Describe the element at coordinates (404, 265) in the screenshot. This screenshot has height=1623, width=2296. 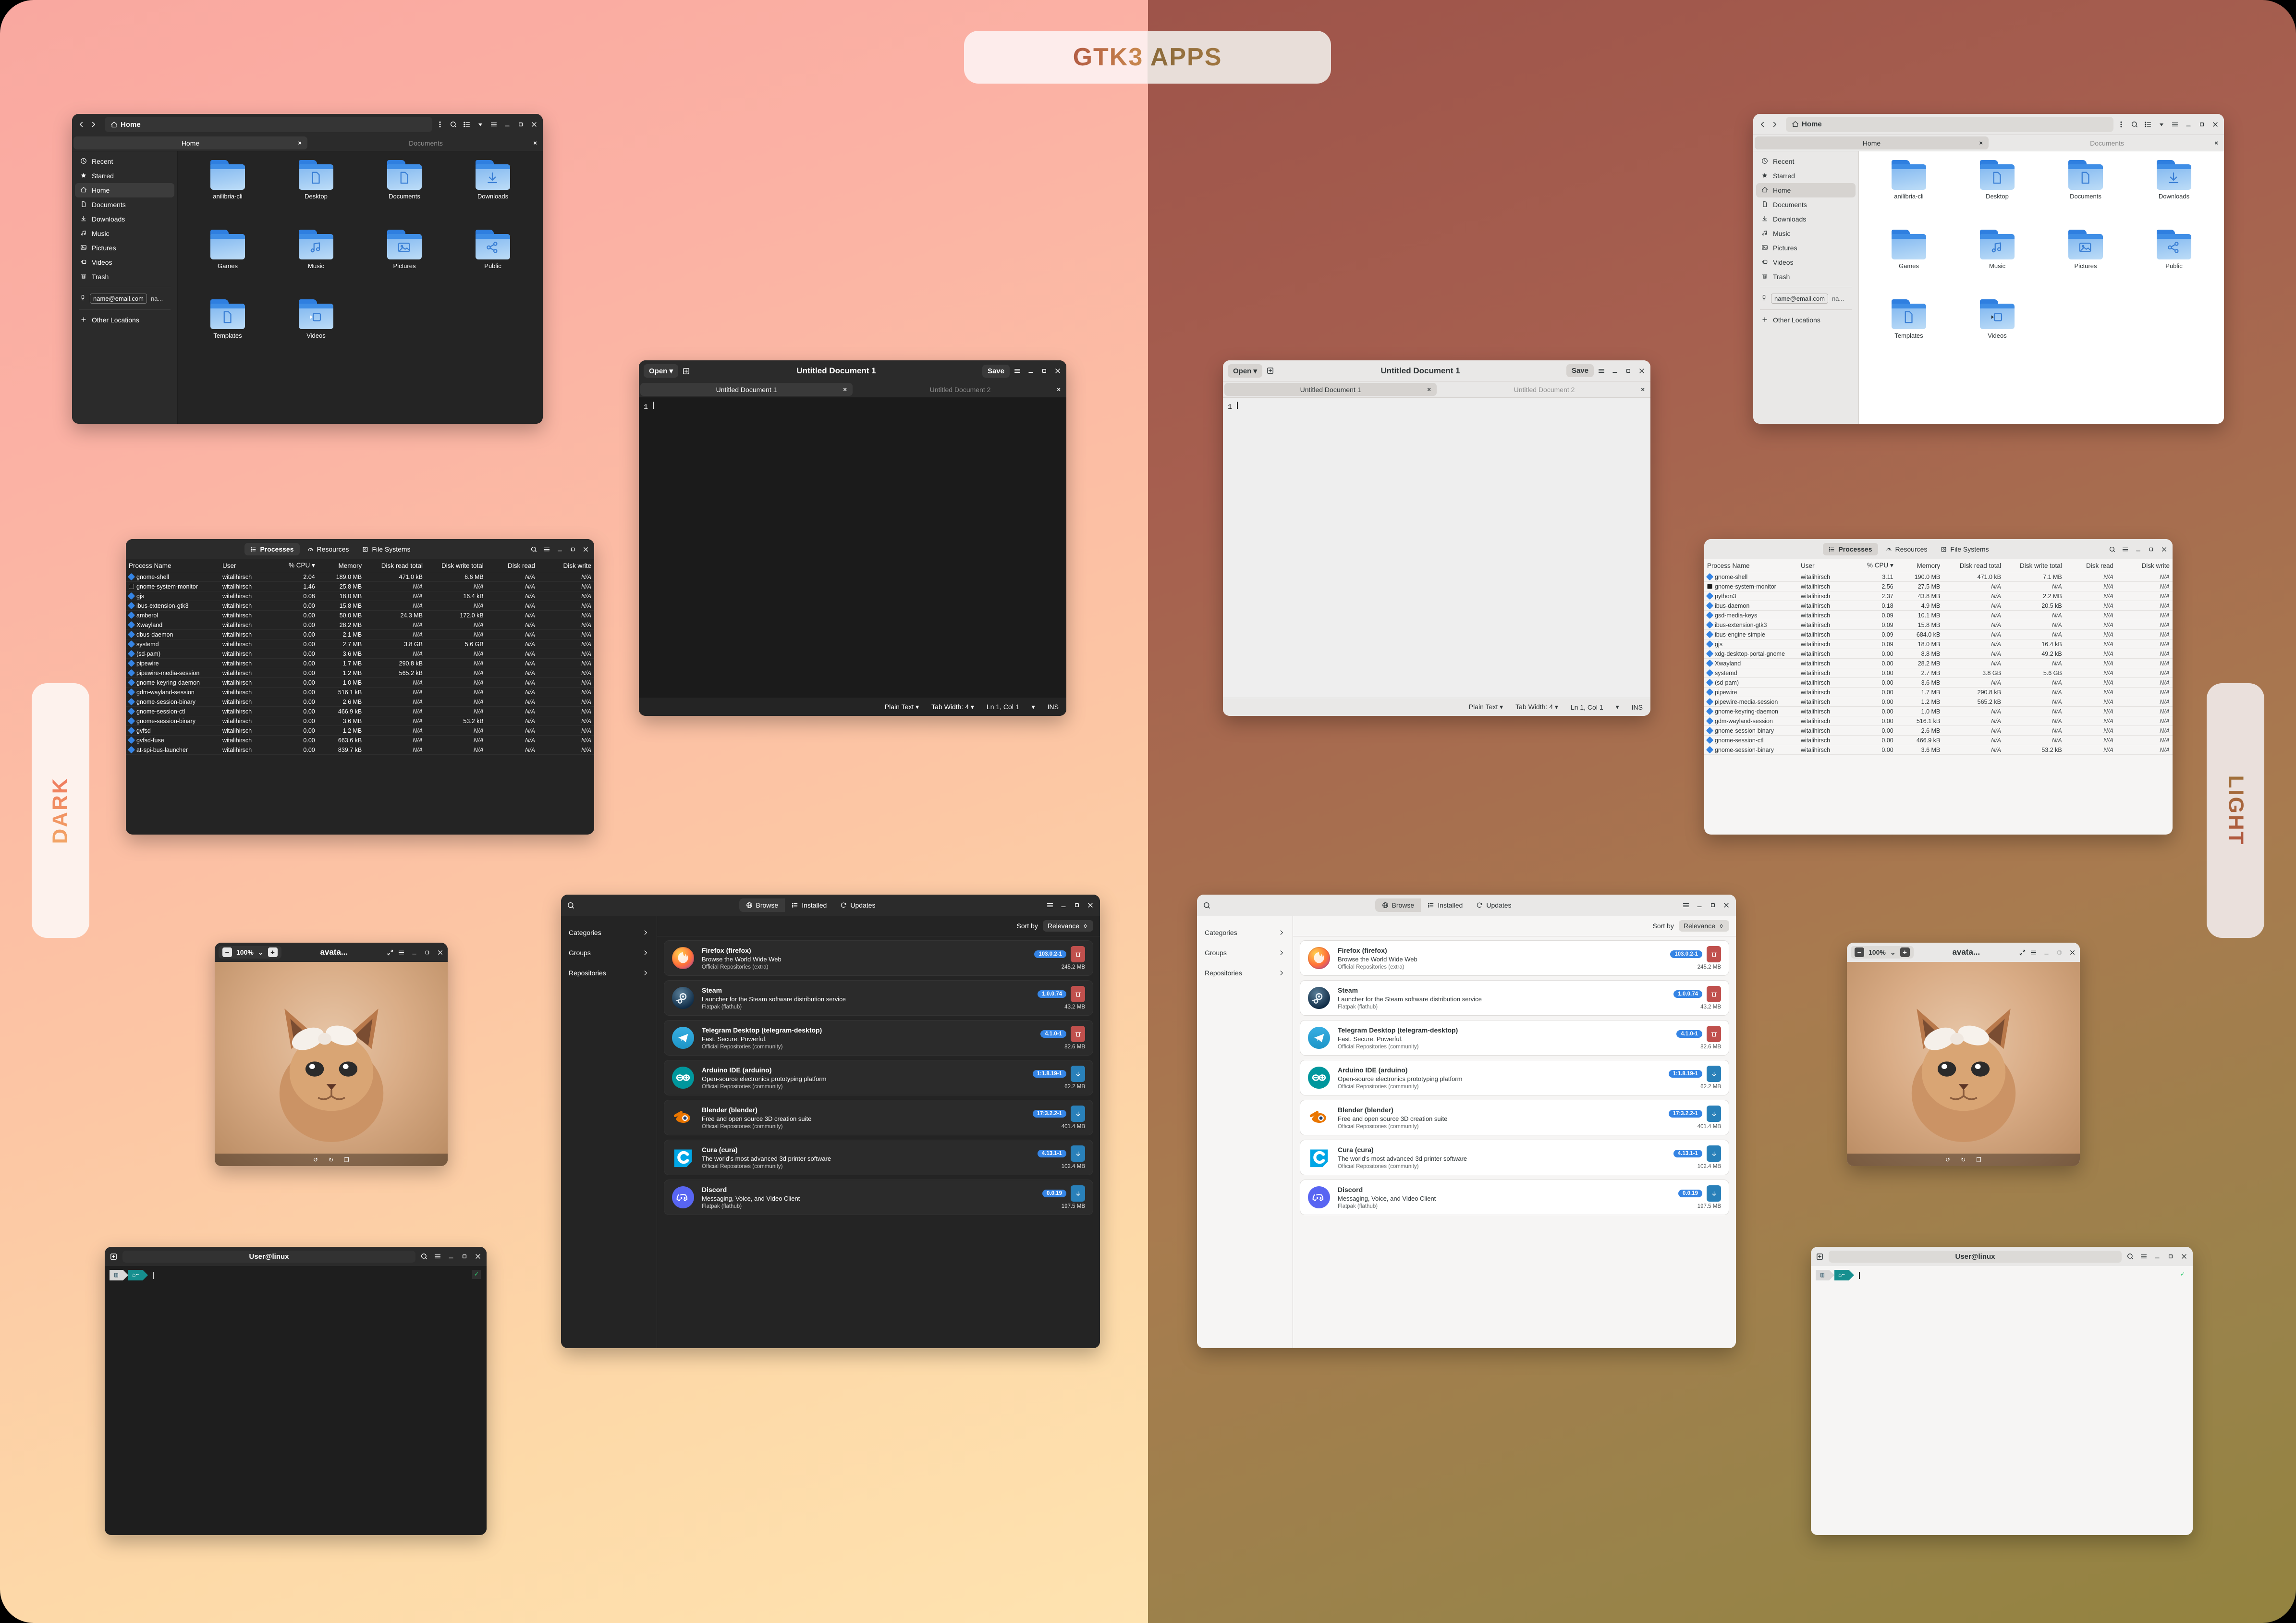
I see `folder-item: Pictures` at that location.